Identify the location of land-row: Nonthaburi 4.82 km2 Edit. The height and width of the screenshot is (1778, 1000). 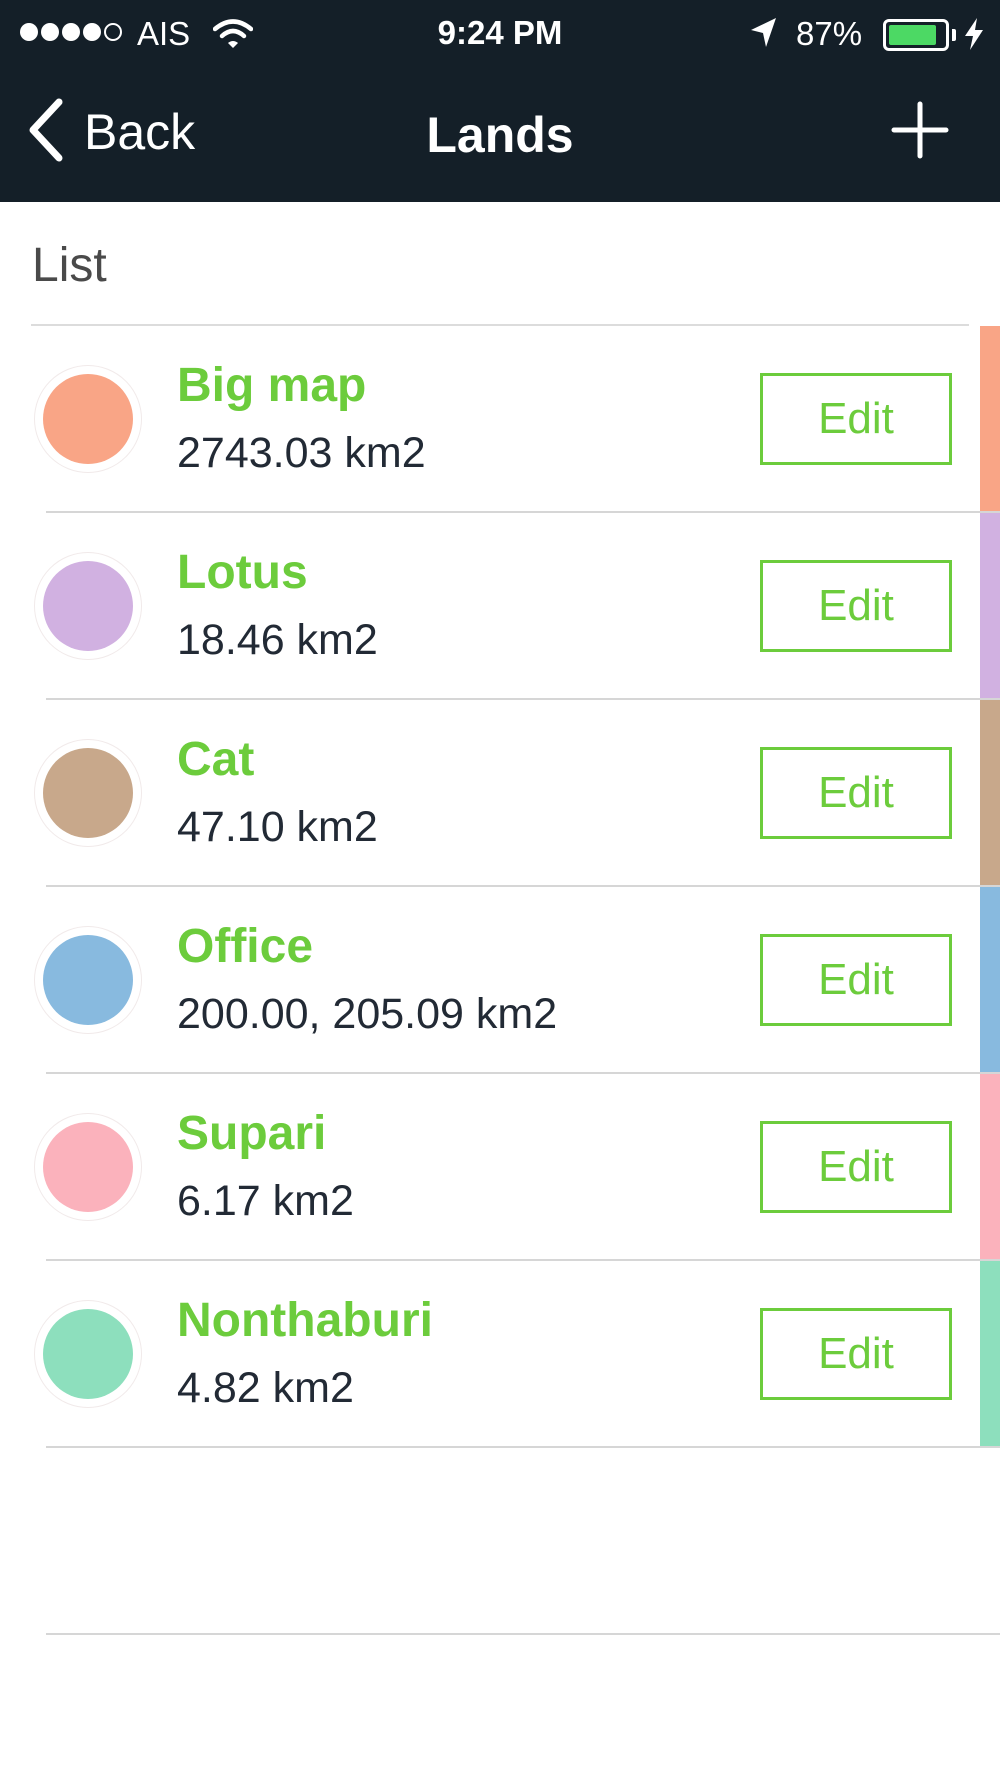
(500, 1354).